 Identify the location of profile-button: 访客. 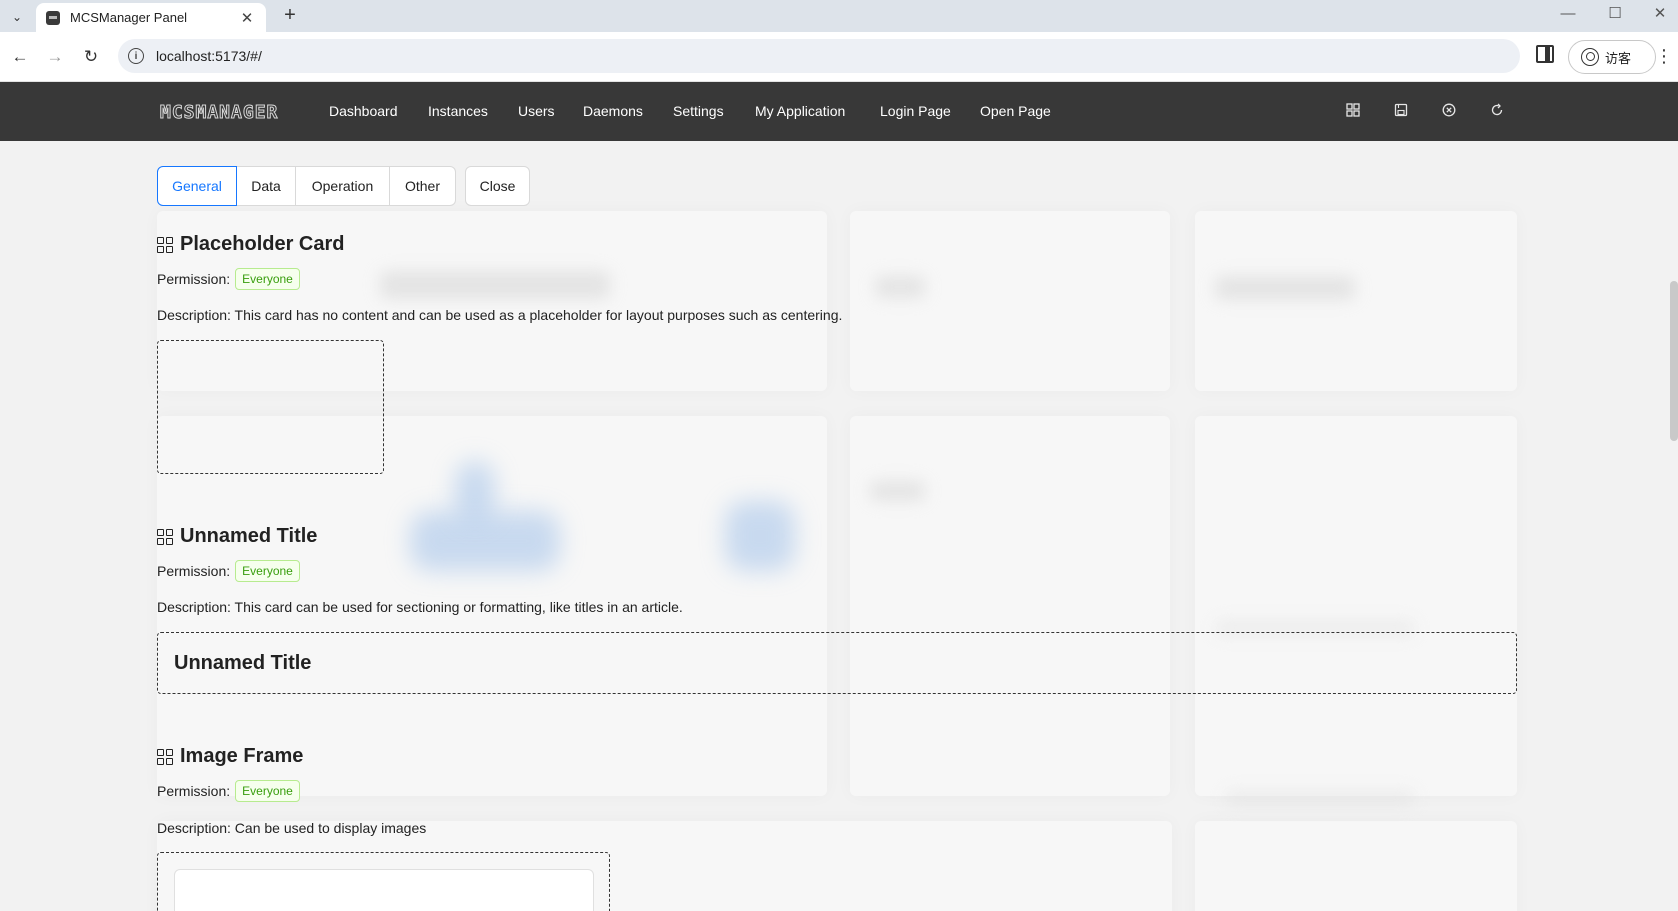
(1612, 57).